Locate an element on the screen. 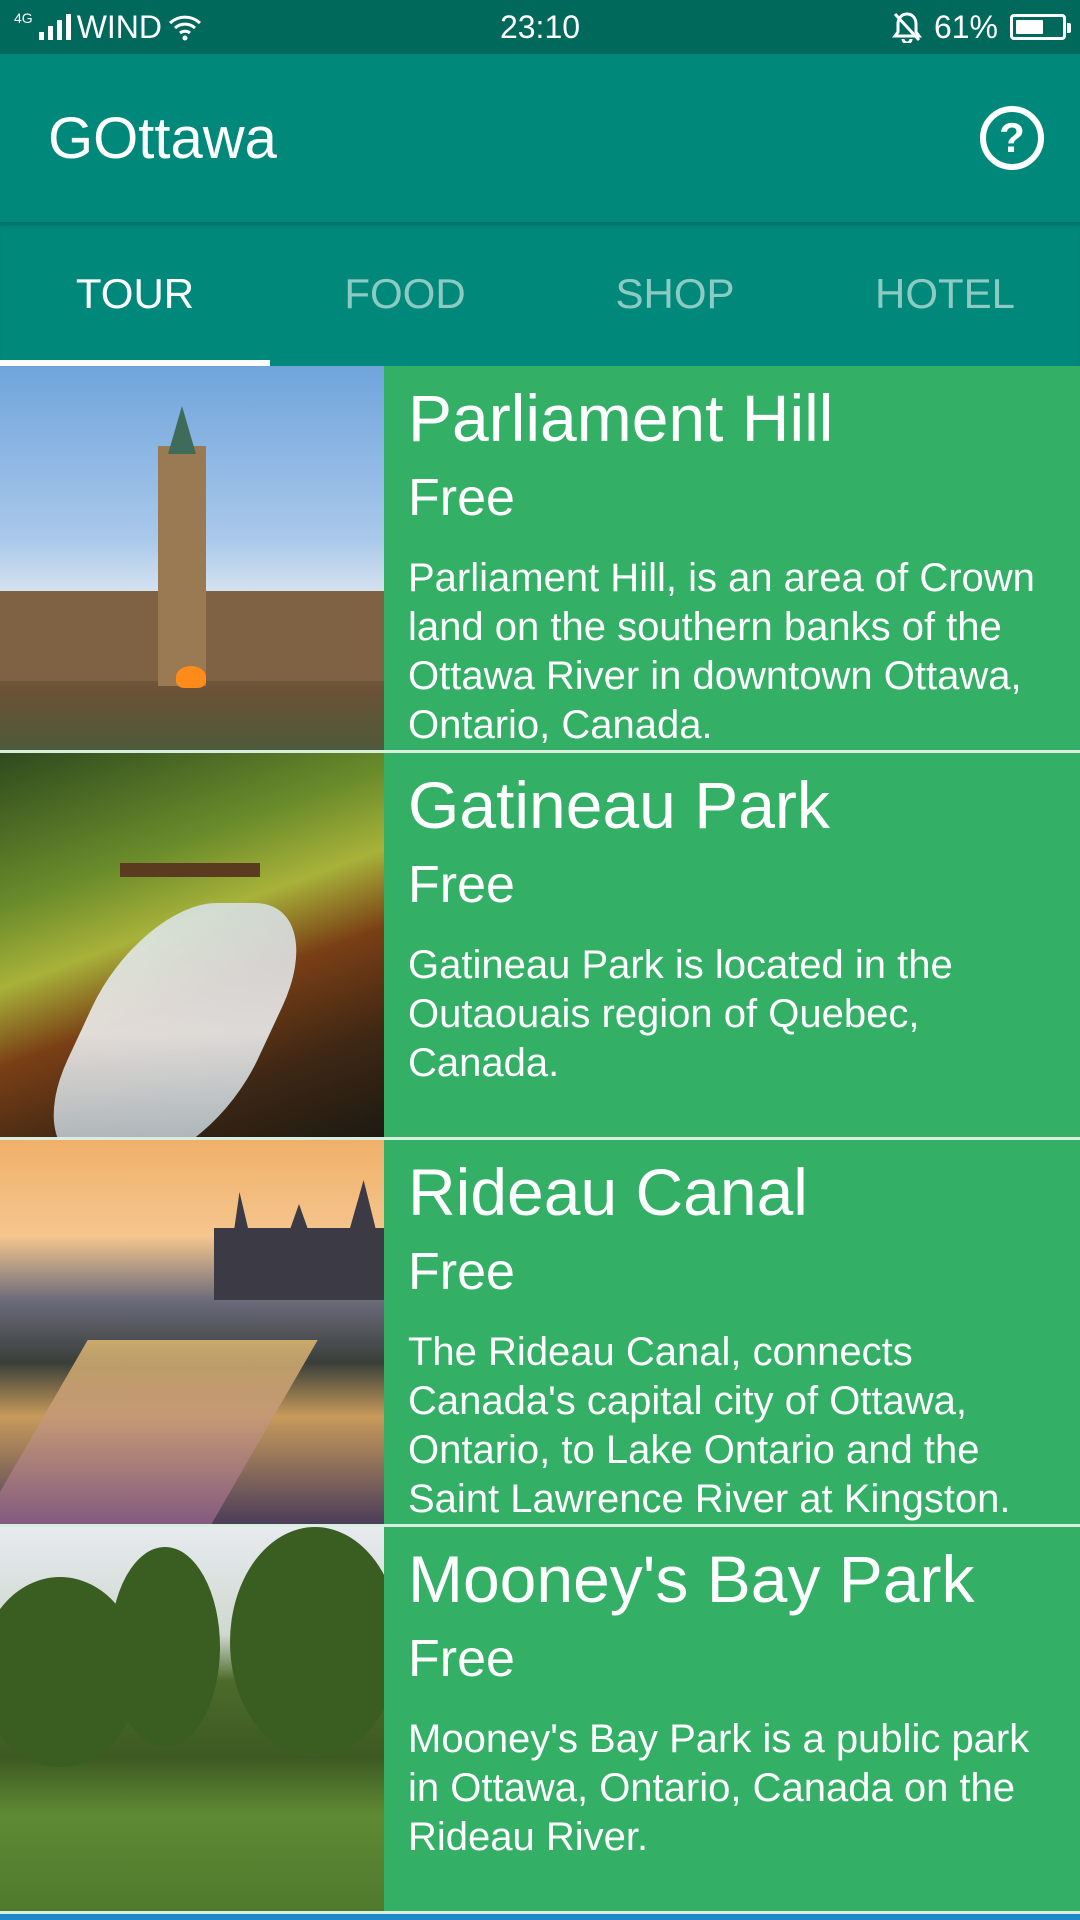 Image resolution: width=1080 pixels, height=1920 pixels. battery-level is located at coordinates (1029, 27).